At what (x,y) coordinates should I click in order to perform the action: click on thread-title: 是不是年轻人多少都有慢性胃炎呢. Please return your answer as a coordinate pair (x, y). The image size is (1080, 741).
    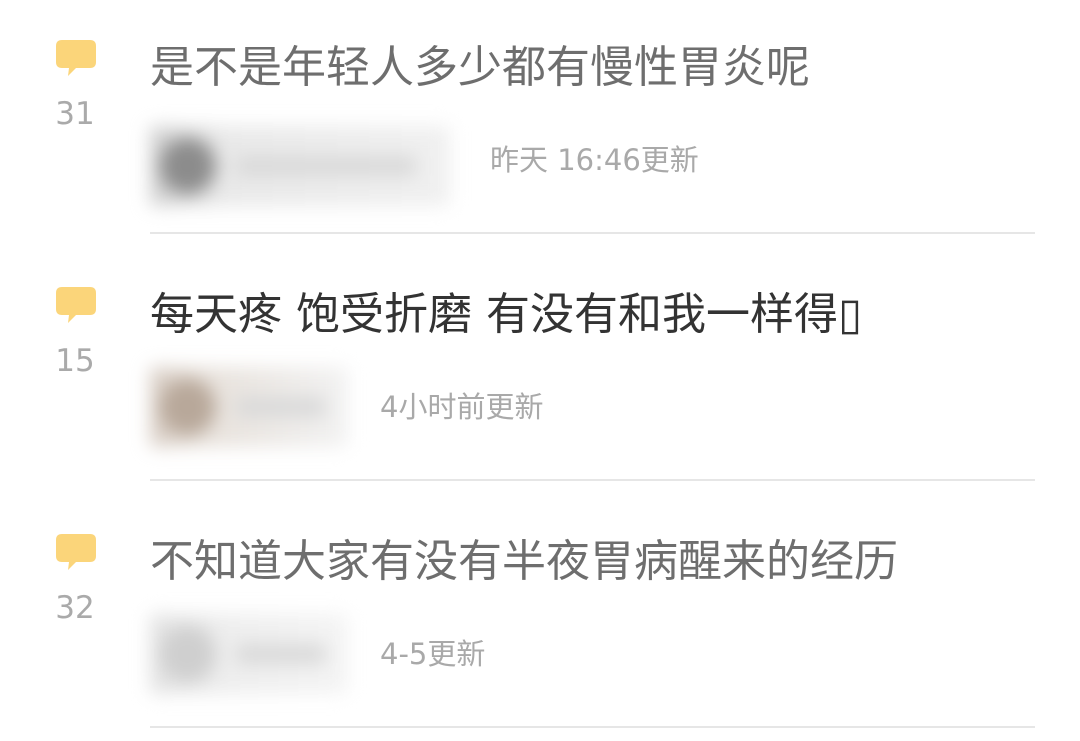
    Looking at the image, I should click on (595, 68).